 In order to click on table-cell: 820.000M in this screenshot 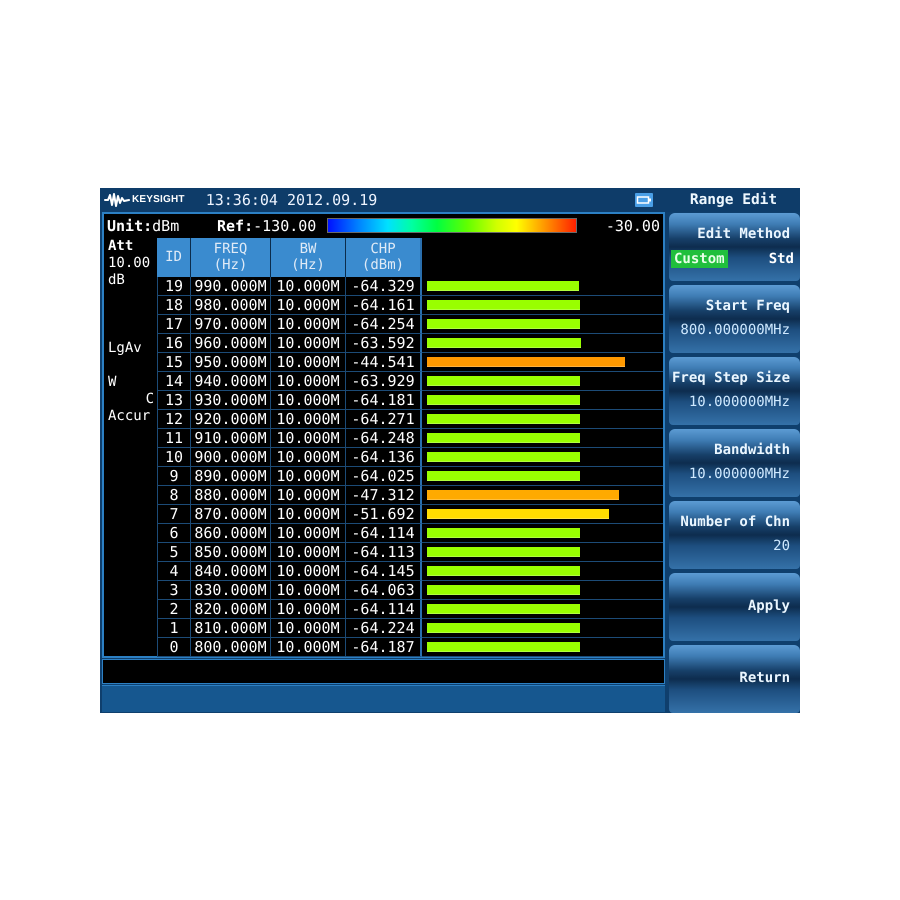, I will do `click(231, 609)`.